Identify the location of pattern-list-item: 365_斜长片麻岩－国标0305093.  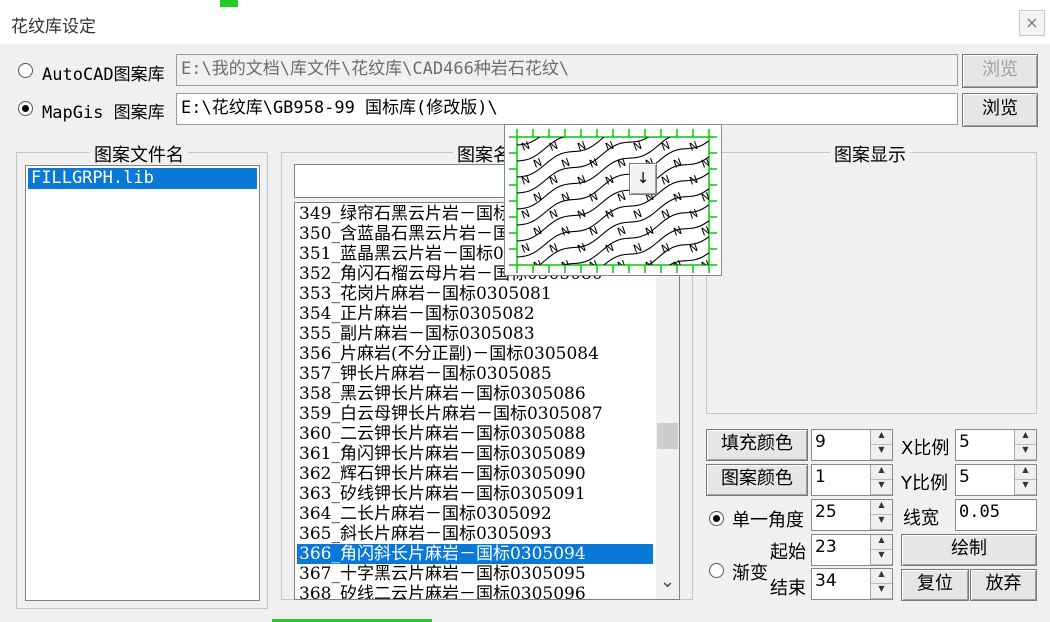
(475, 534).